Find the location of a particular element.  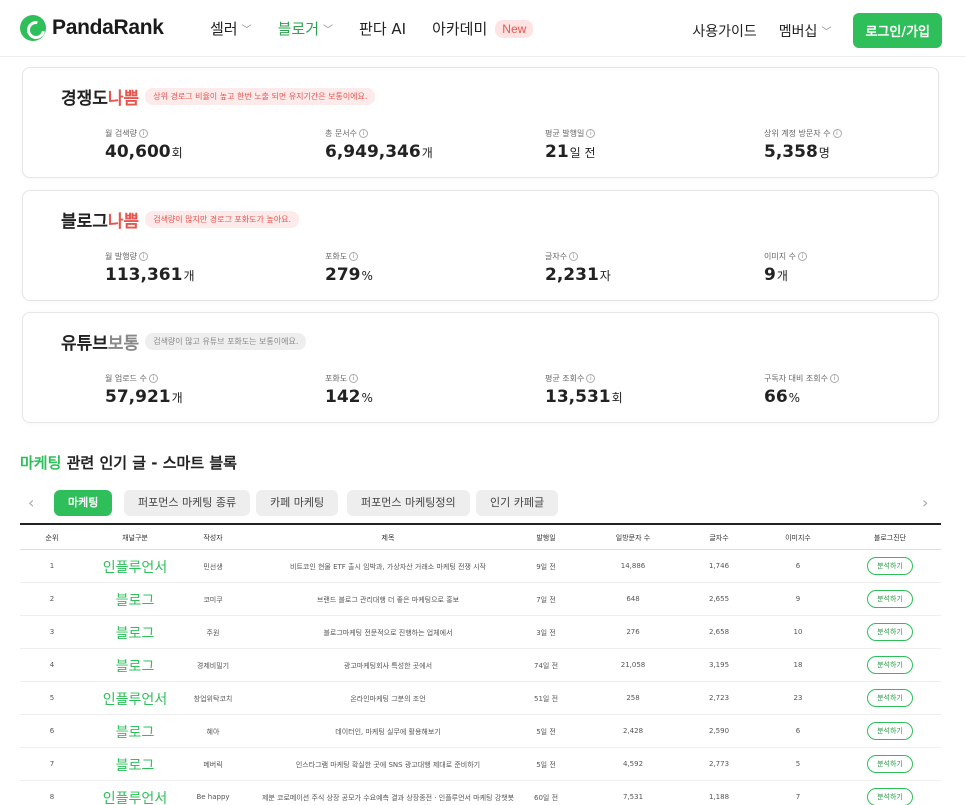

cell-visitors: 7,531 is located at coordinates (633, 797).